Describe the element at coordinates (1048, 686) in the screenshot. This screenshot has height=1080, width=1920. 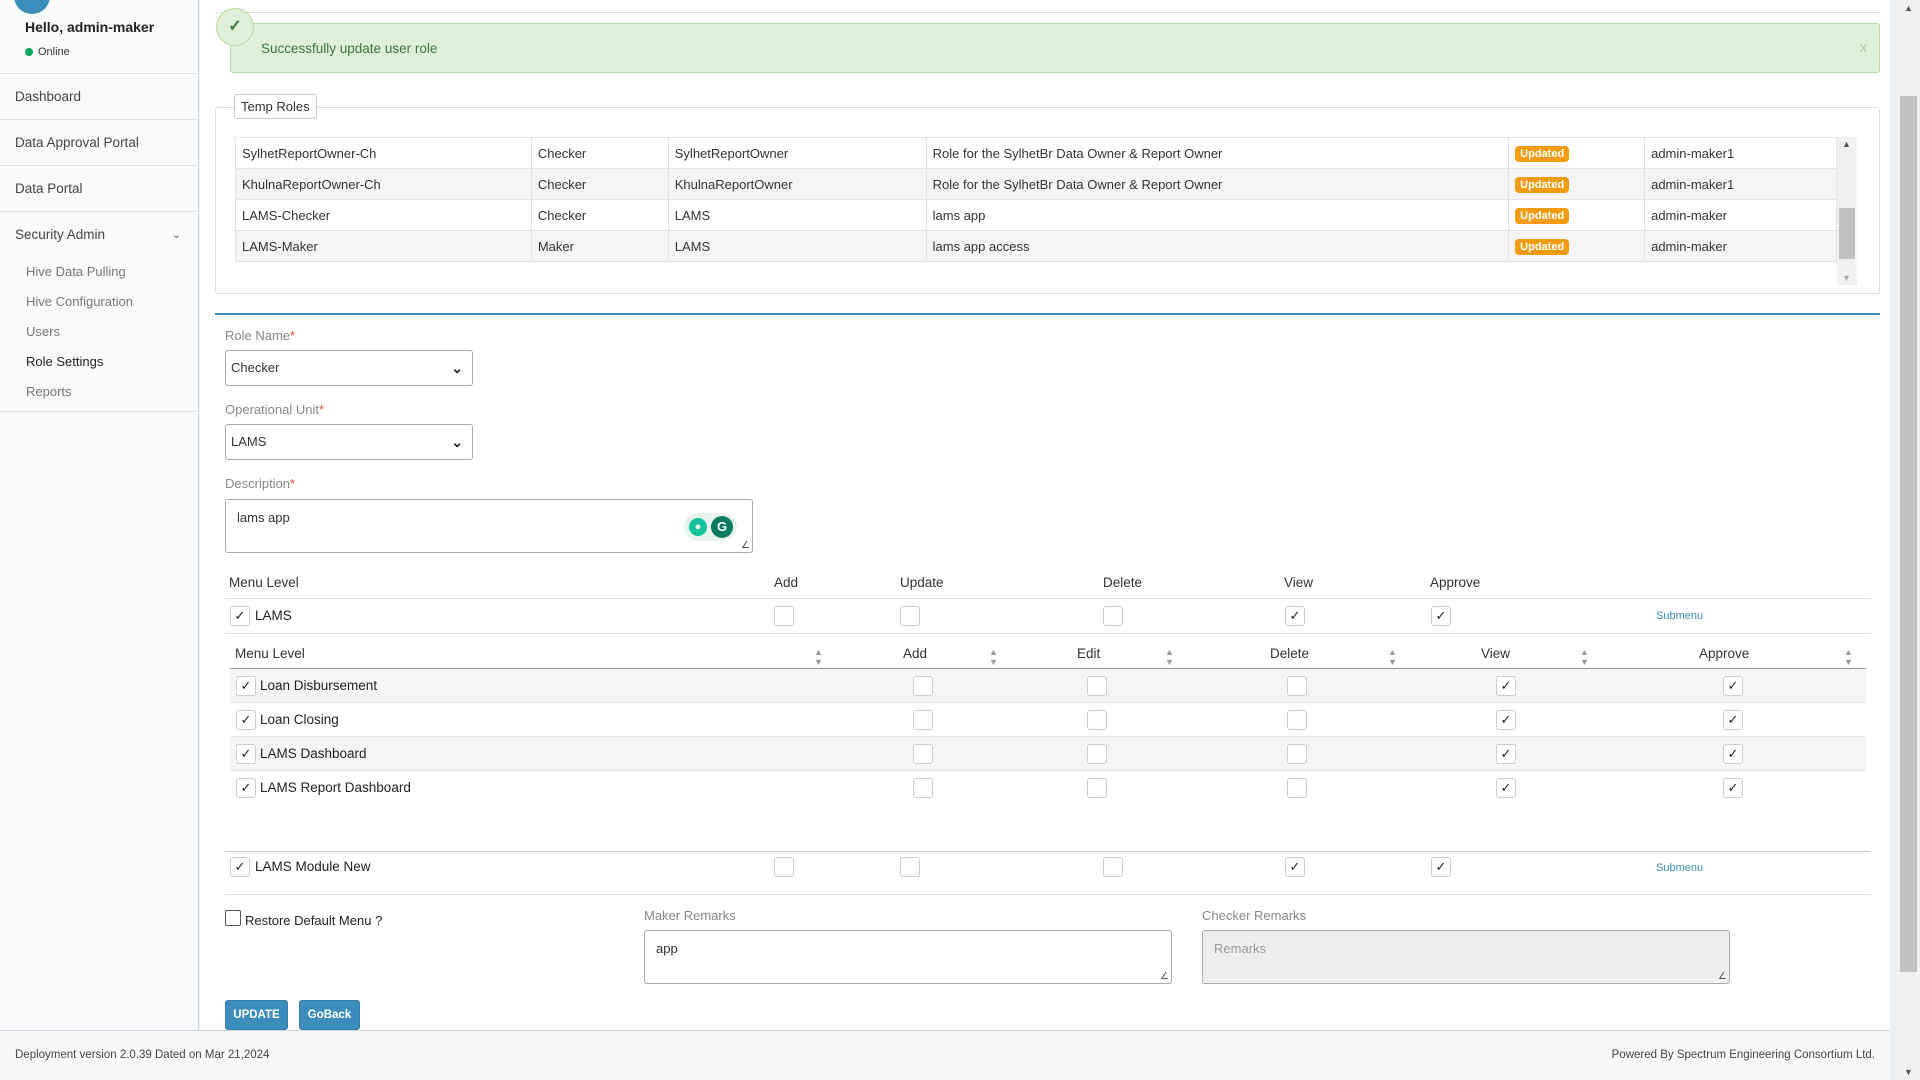
I see `table-row: ✓ Loan Disbursement ✓ ✓` at that location.